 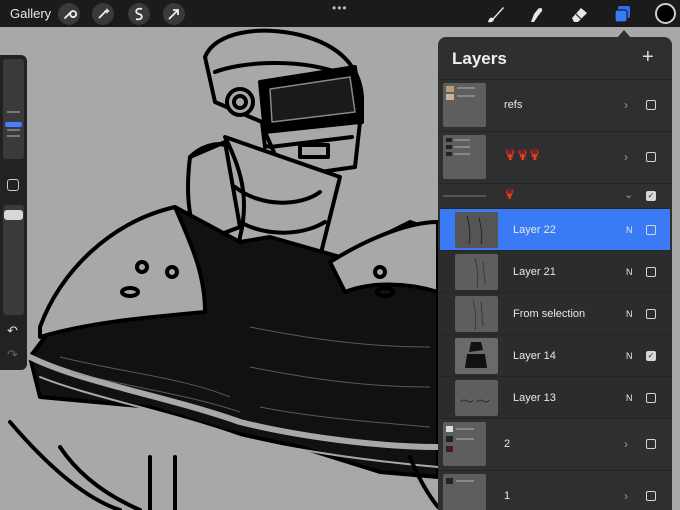 I want to click on layer-name: 🦞🦞🦞, so click(x=523, y=155).